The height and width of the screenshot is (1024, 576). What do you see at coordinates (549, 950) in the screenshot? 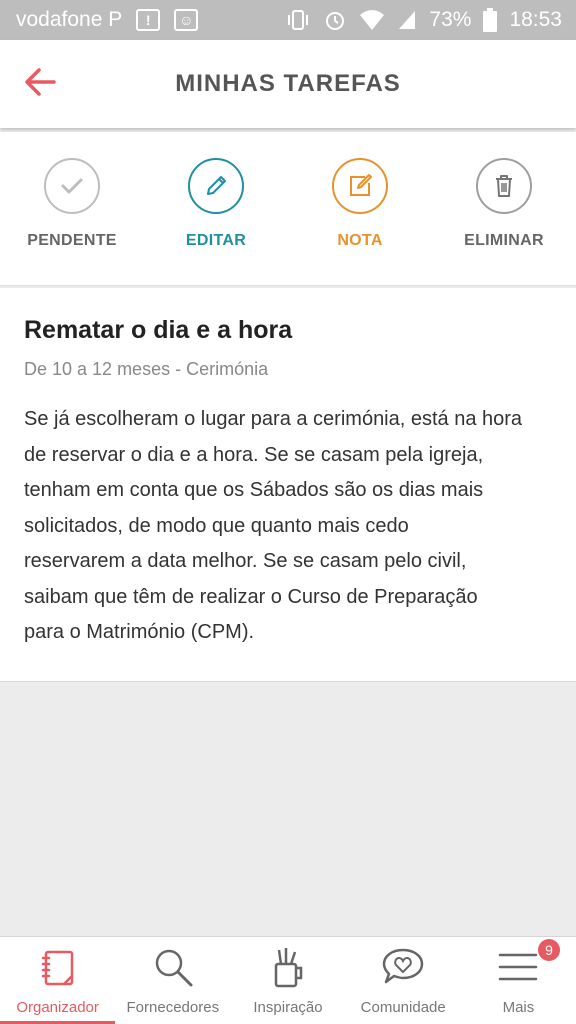
I see `notification-badge: 9` at bounding box center [549, 950].